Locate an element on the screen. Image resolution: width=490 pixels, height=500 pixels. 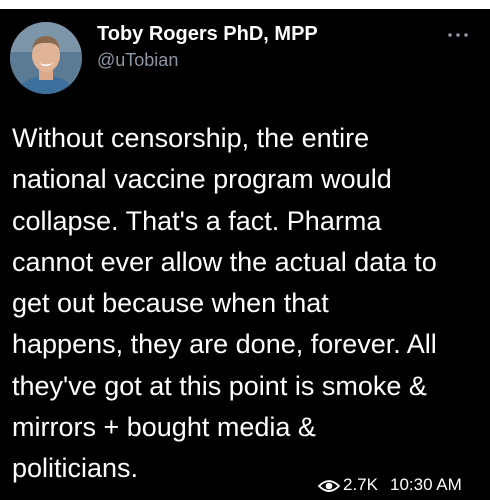
more-options-icon is located at coordinates (458, 34).